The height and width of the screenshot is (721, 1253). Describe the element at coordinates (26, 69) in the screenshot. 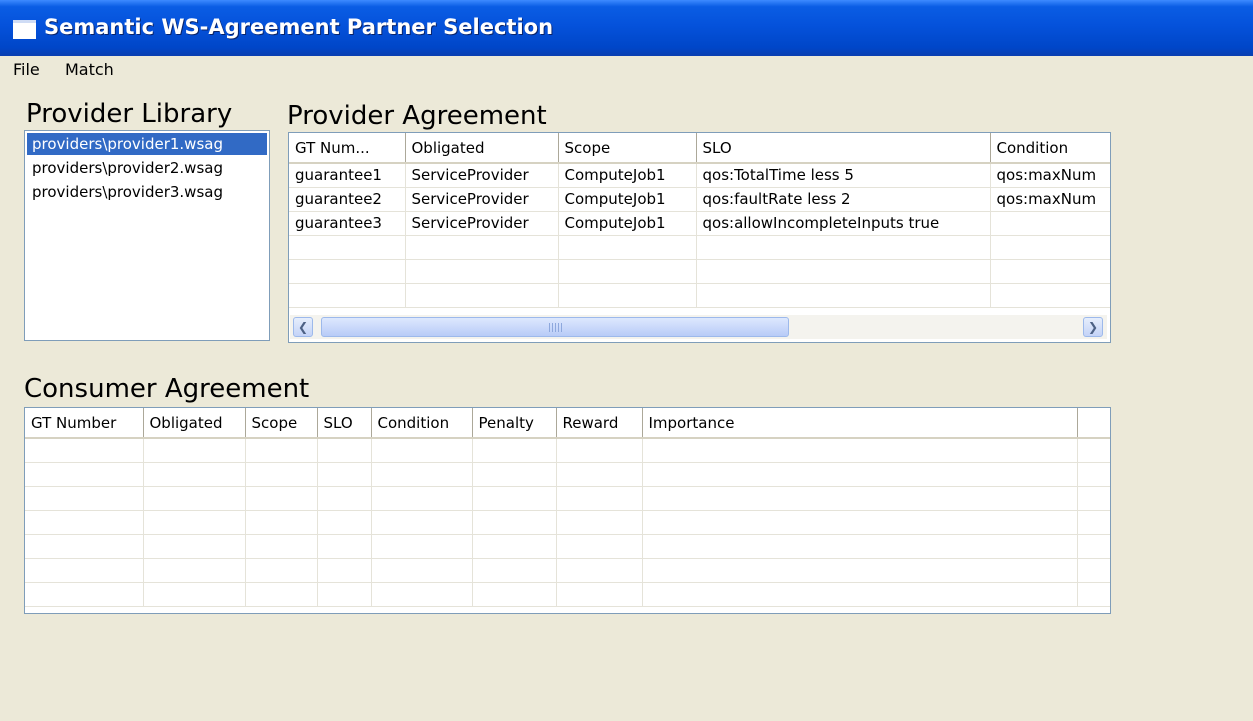

I see `menu-file: File` at that location.